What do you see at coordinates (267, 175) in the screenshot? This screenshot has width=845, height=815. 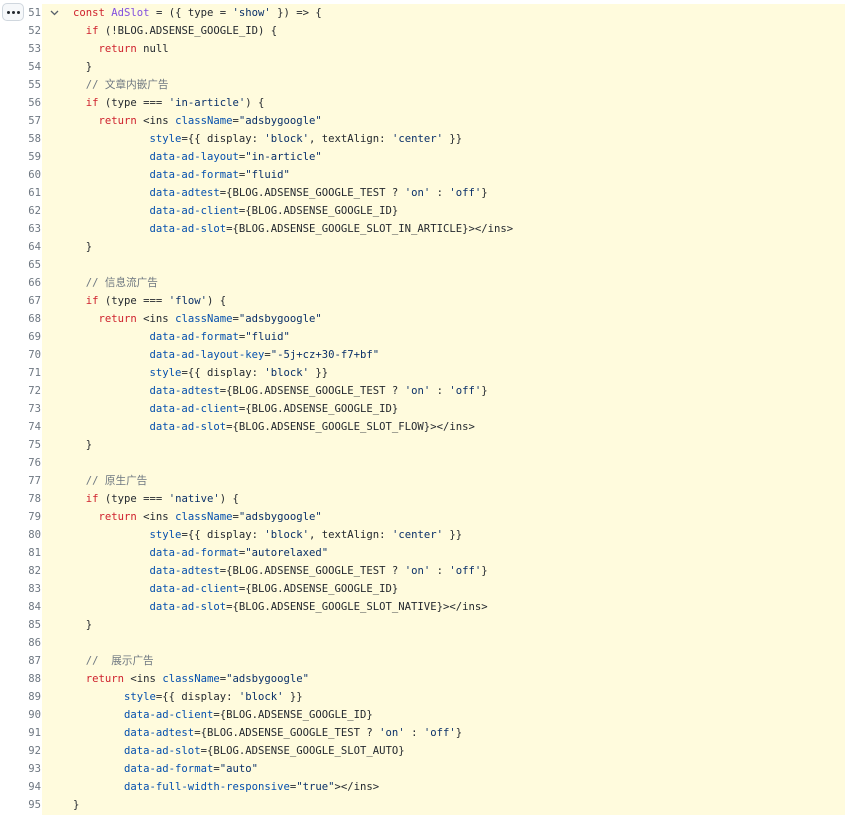 I see `code-token: "fluid"` at bounding box center [267, 175].